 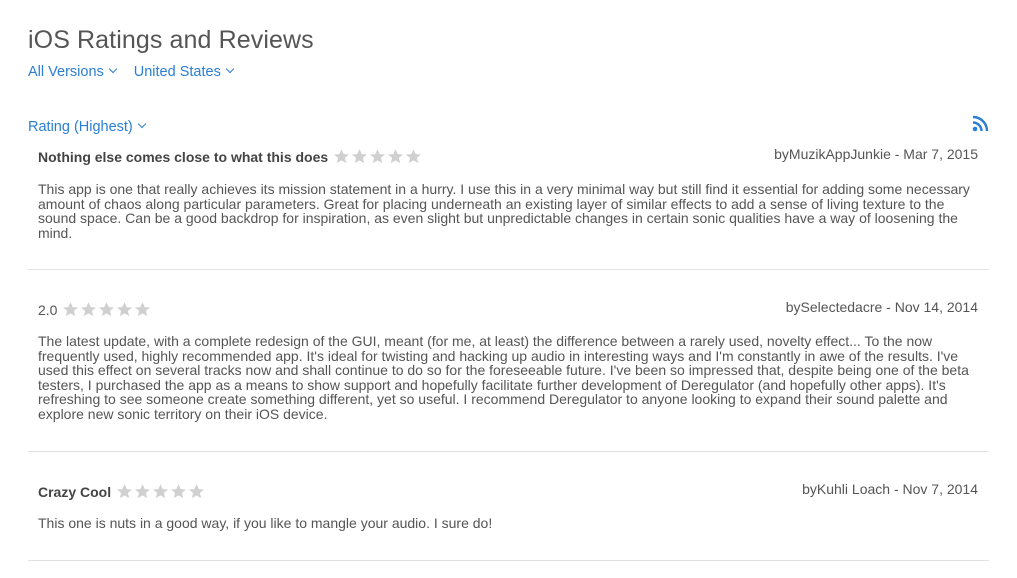 What do you see at coordinates (131, 72) in the screenshot?
I see `filter-bar: All Versions United States` at bounding box center [131, 72].